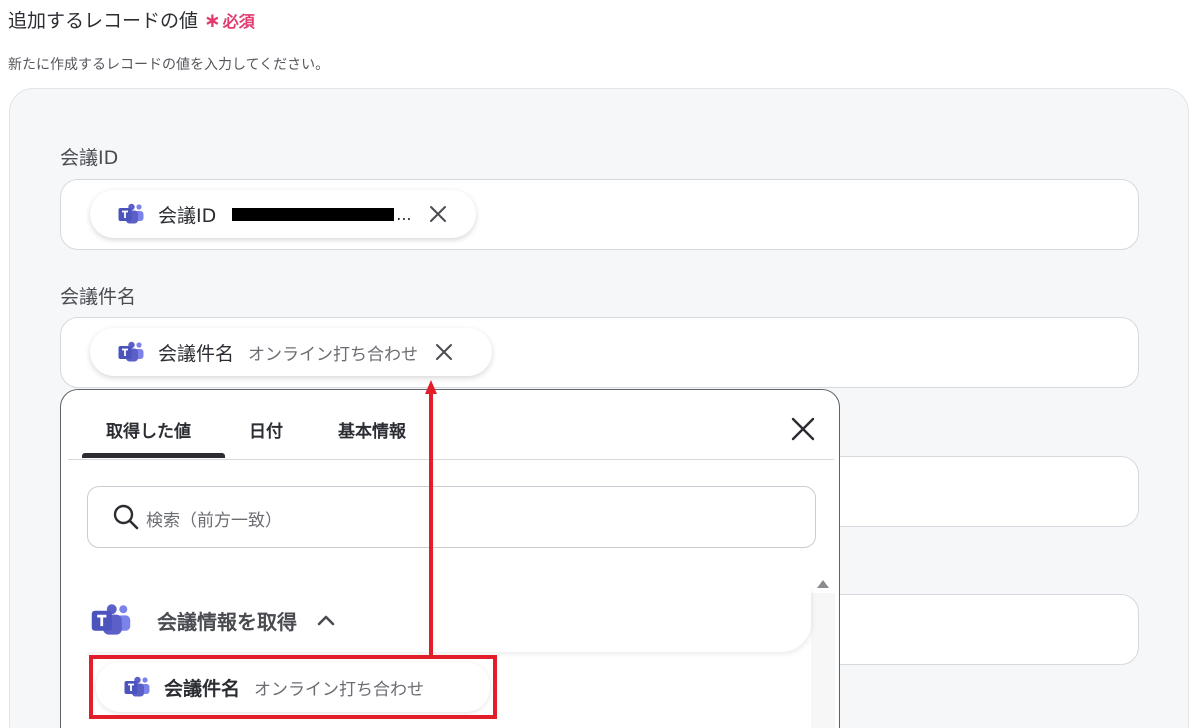 The width and height of the screenshot is (1200, 728). What do you see at coordinates (89, 158) in the screenshot?
I see `field-label-meeting-id: 会議ID` at bounding box center [89, 158].